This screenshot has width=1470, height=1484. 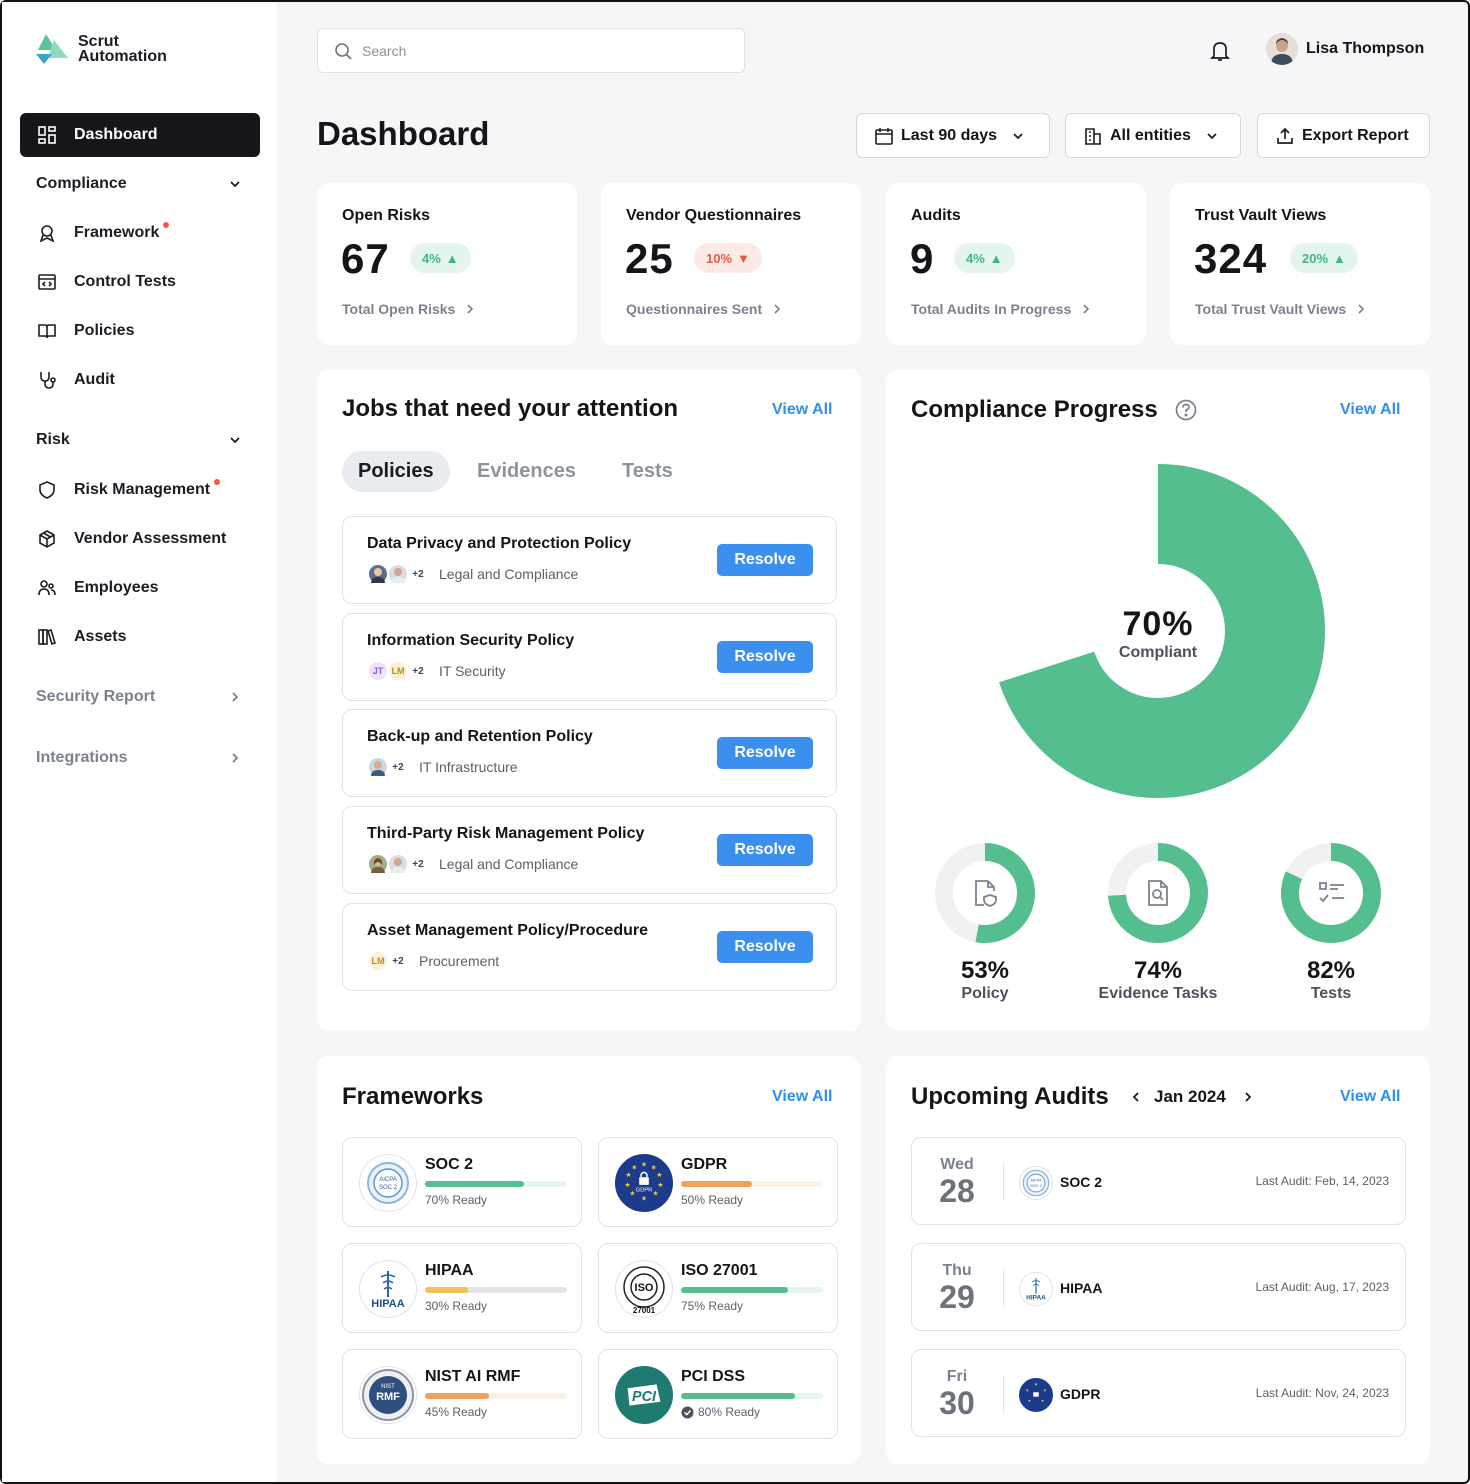 I want to click on framework-card-hipaa: HIPAA HIPAA 30% Ready, so click(x=462, y=1288).